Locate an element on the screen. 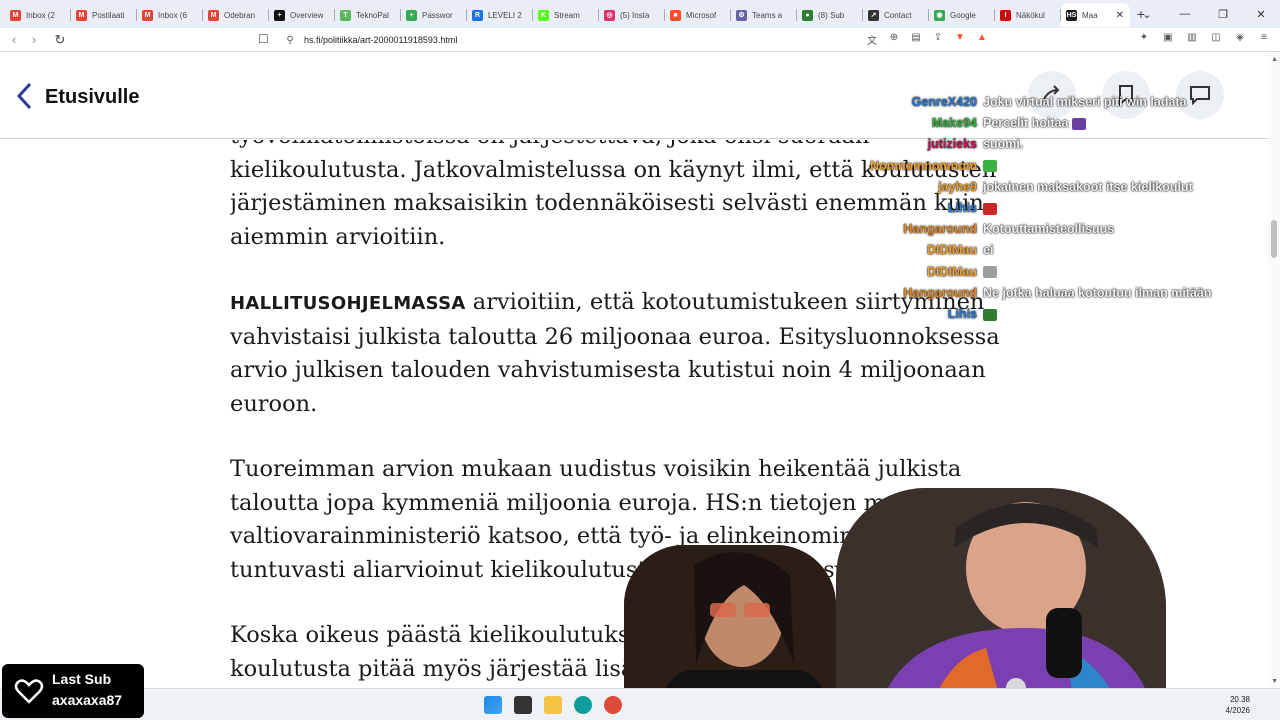 This screenshot has width=1280, height=720. browser-tab: M Odebran is located at coordinates (235, 15).